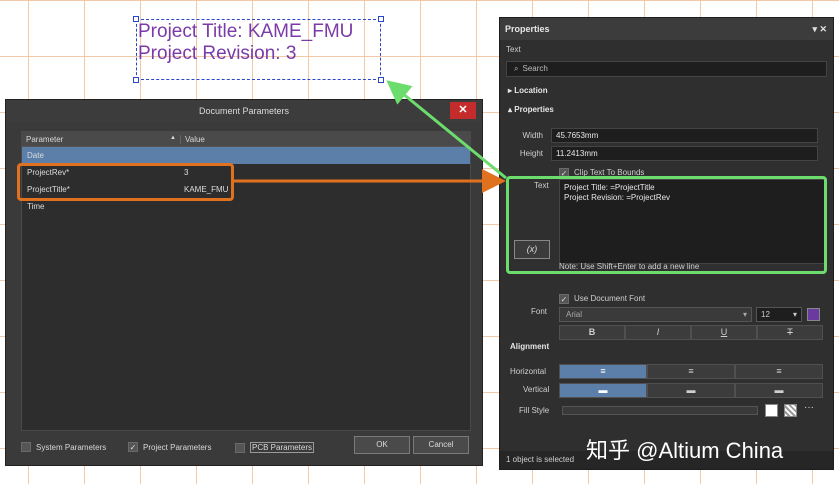  I want to click on vertical-alignment-toolbar: ▬ ▬ ▬, so click(691, 390).